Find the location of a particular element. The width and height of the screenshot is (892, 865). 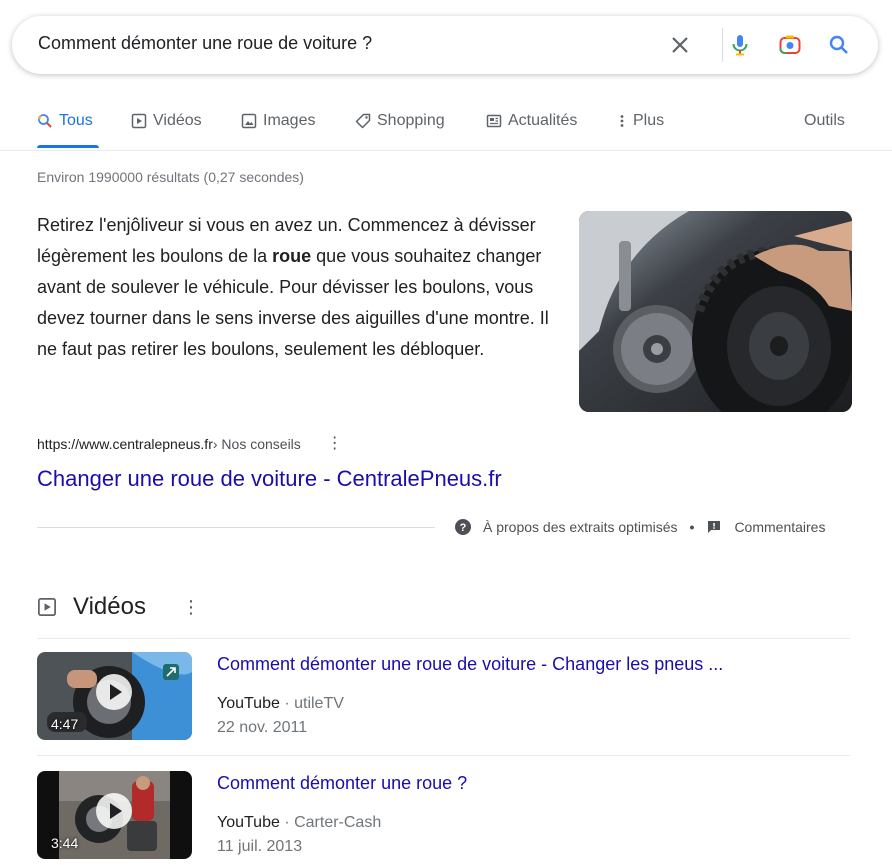

tab-label: Vidéos is located at coordinates (177, 120).